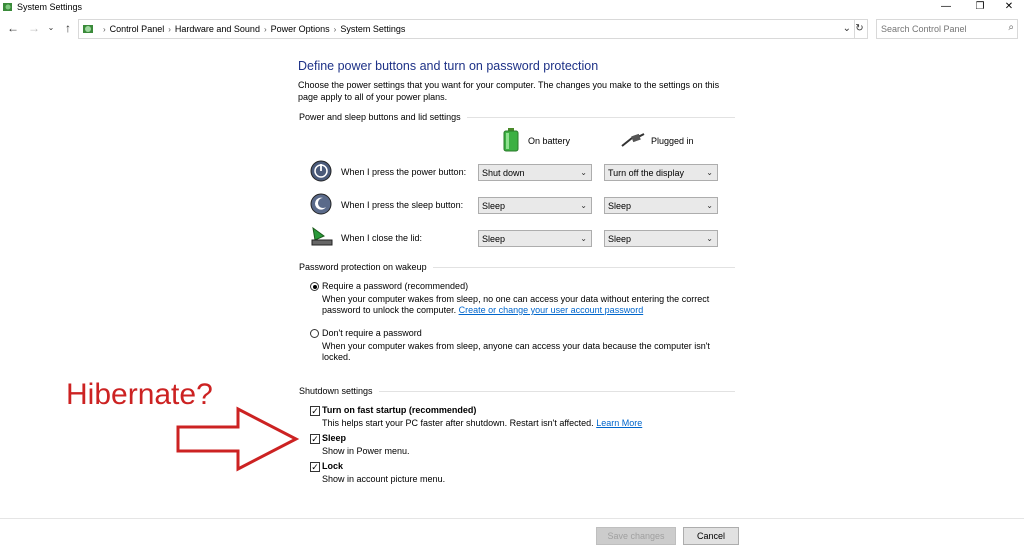  What do you see at coordinates (711, 536) in the screenshot?
I see `cancel-button: Cancel` at bounding box center [711, 536].